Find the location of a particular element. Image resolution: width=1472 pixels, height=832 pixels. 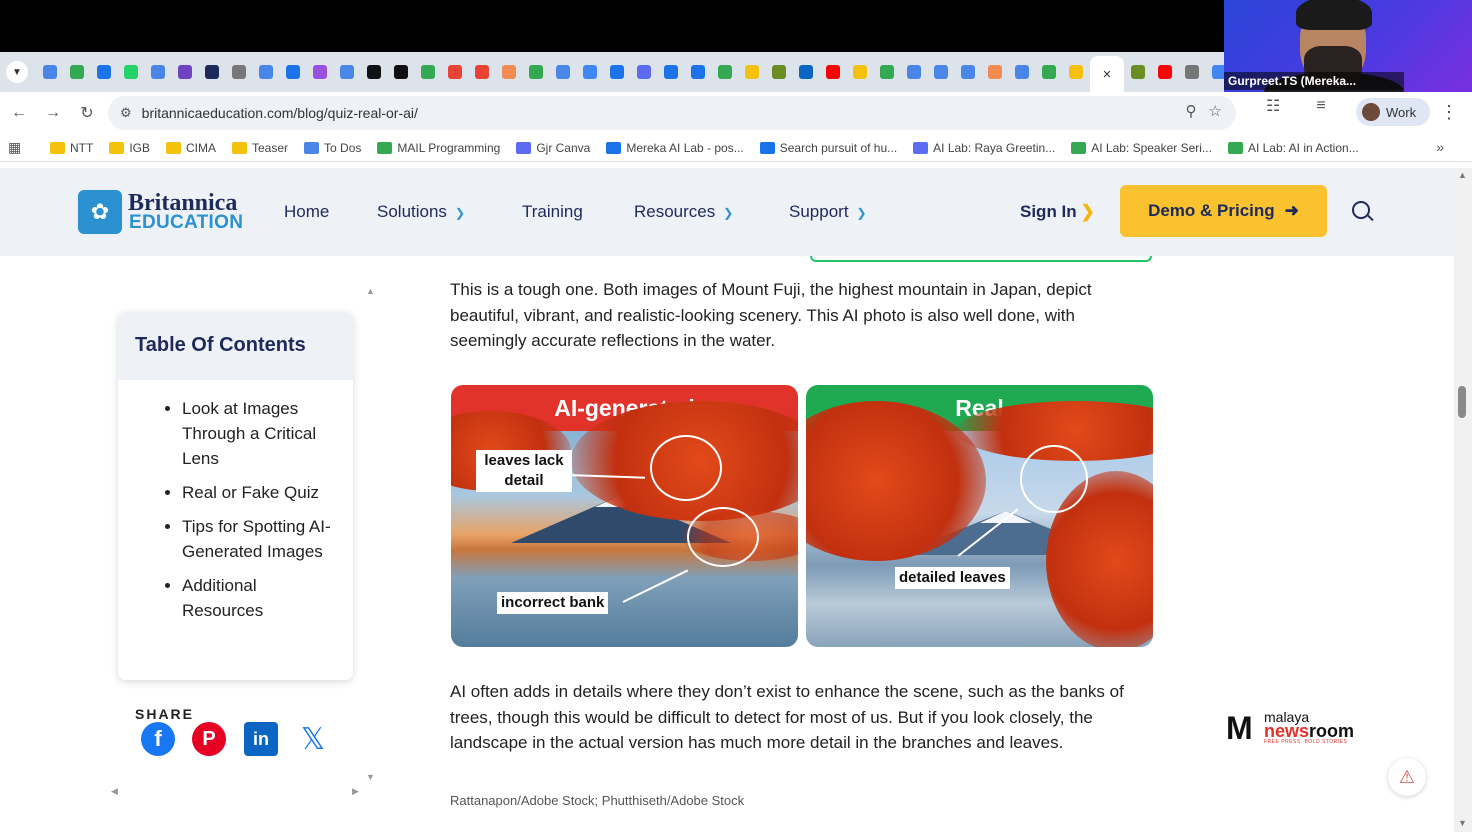

toc-item-tips: Tips for Spotting AI-Generated Images is located at coordinates (259, 539).